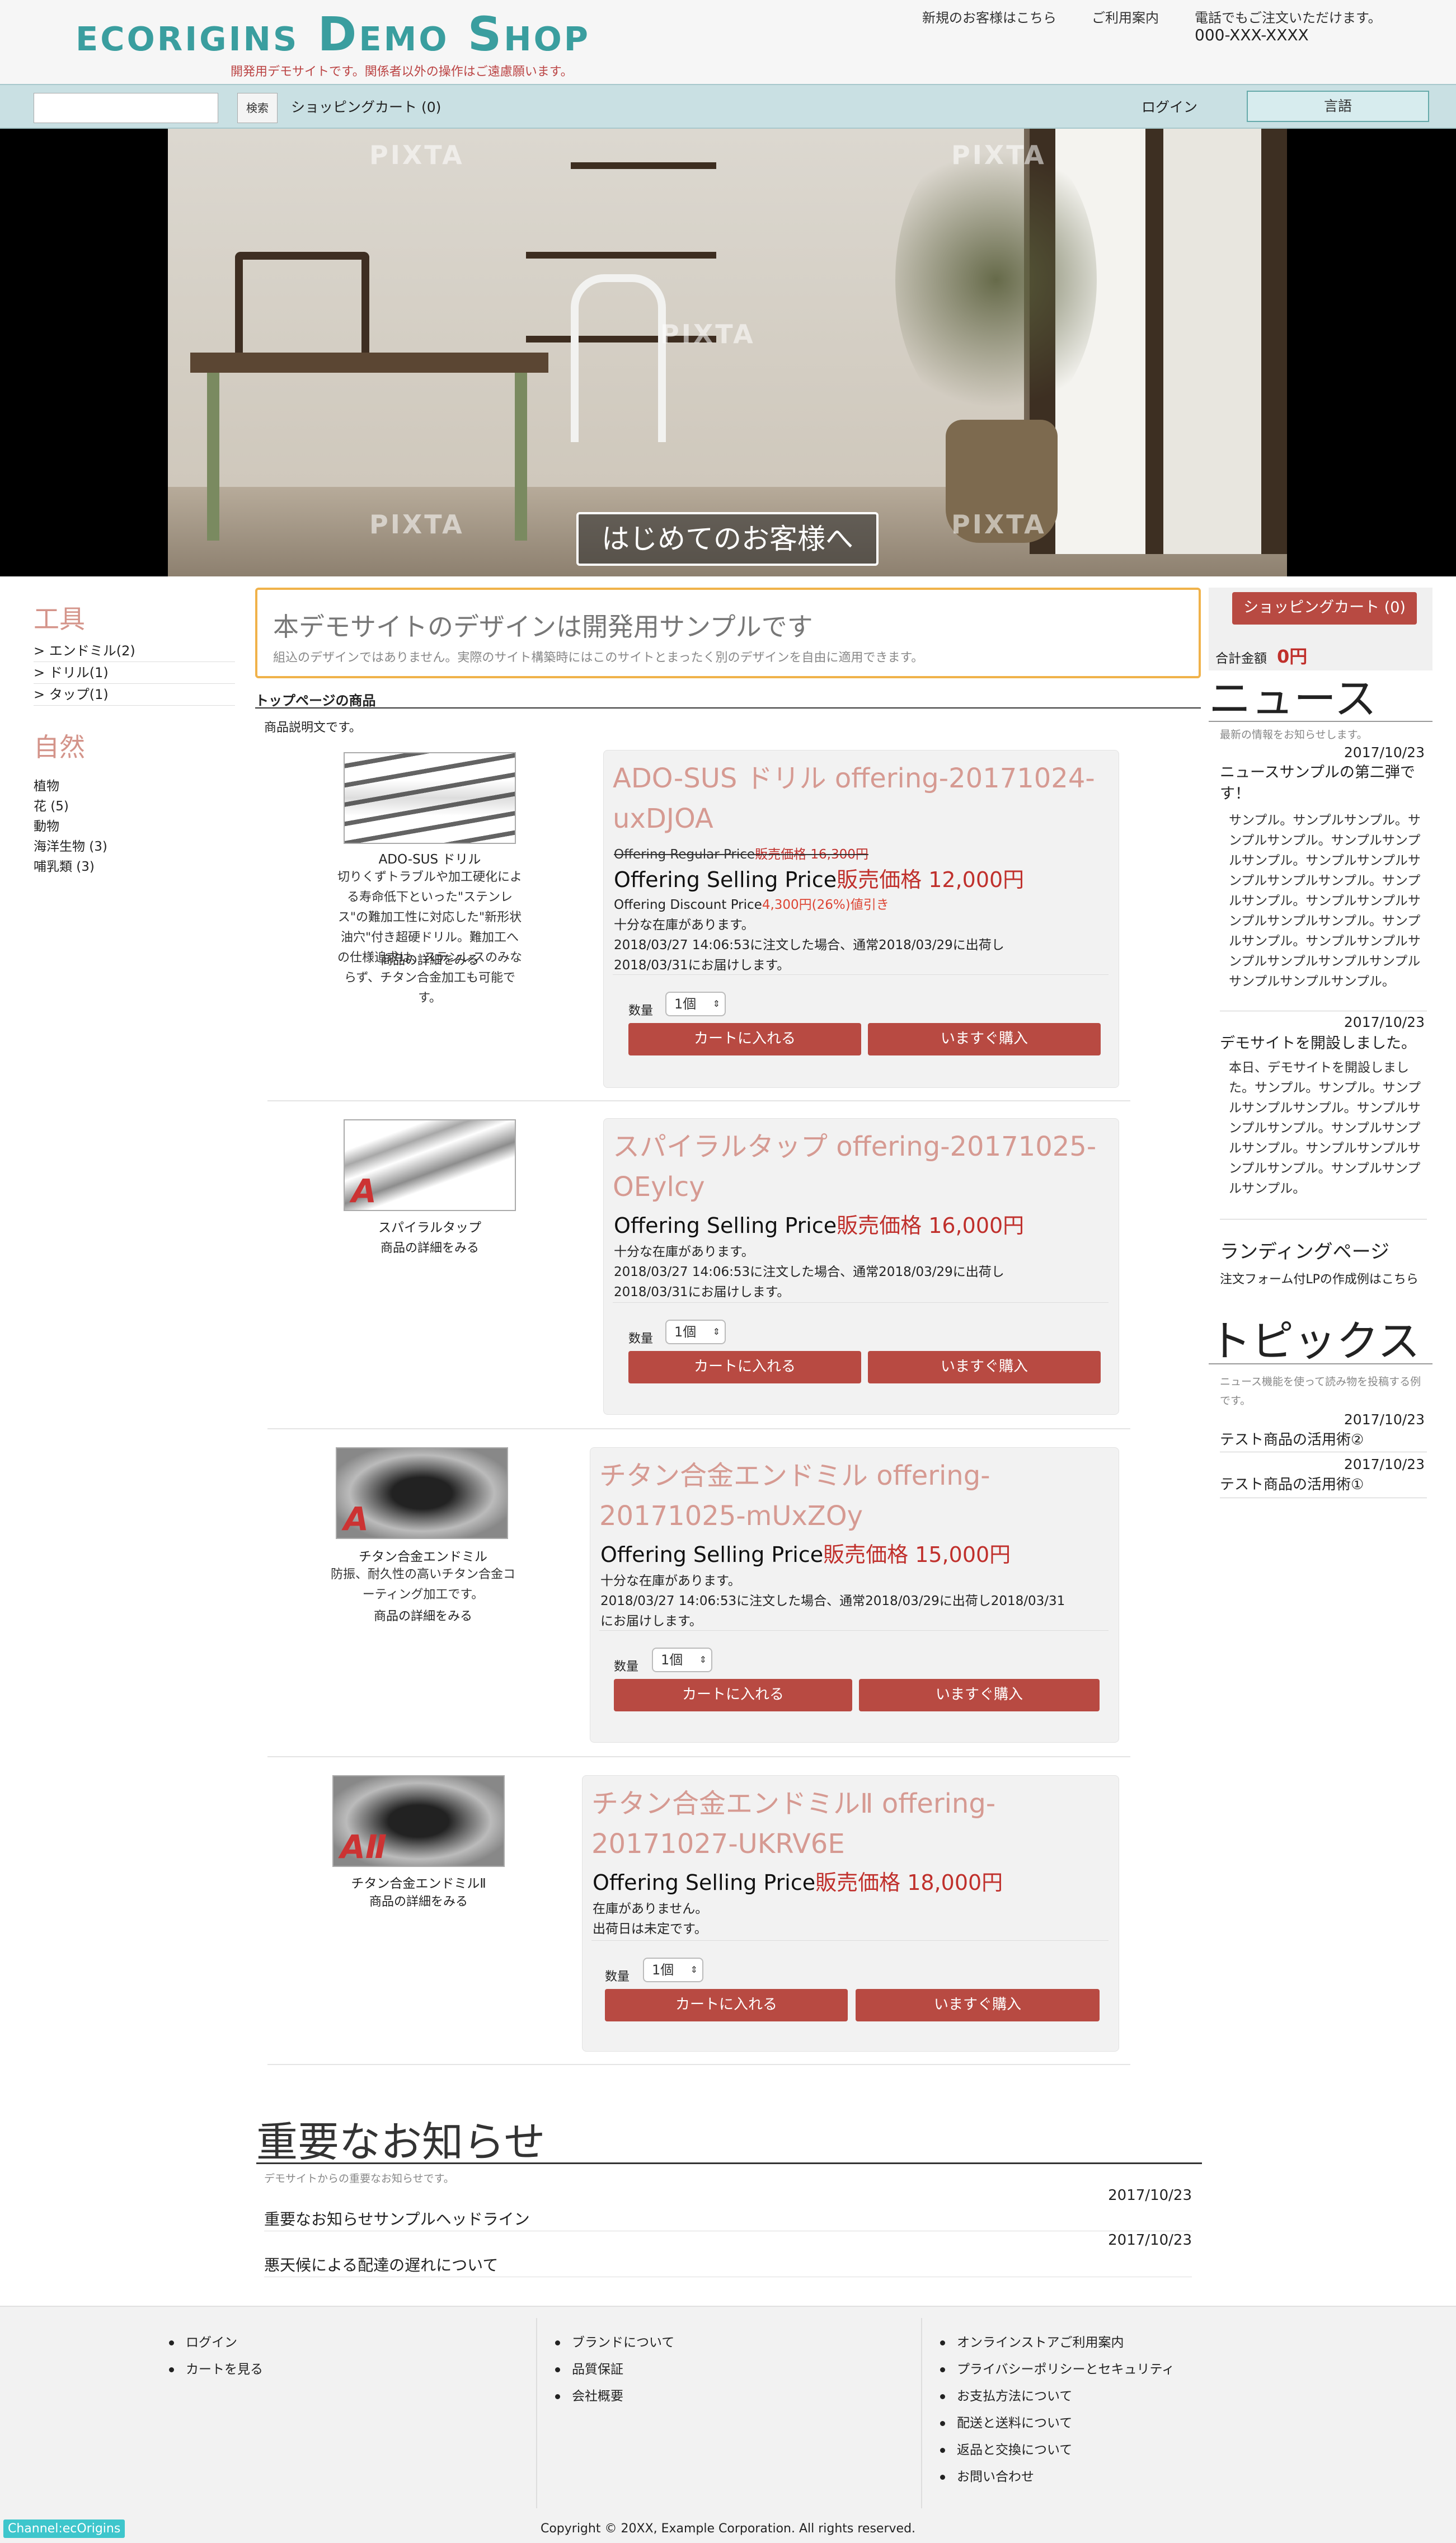  I want to click on hero-image: PIXTA PIXTA PIXTA PIXTA PIXTA, so click(727, 352).